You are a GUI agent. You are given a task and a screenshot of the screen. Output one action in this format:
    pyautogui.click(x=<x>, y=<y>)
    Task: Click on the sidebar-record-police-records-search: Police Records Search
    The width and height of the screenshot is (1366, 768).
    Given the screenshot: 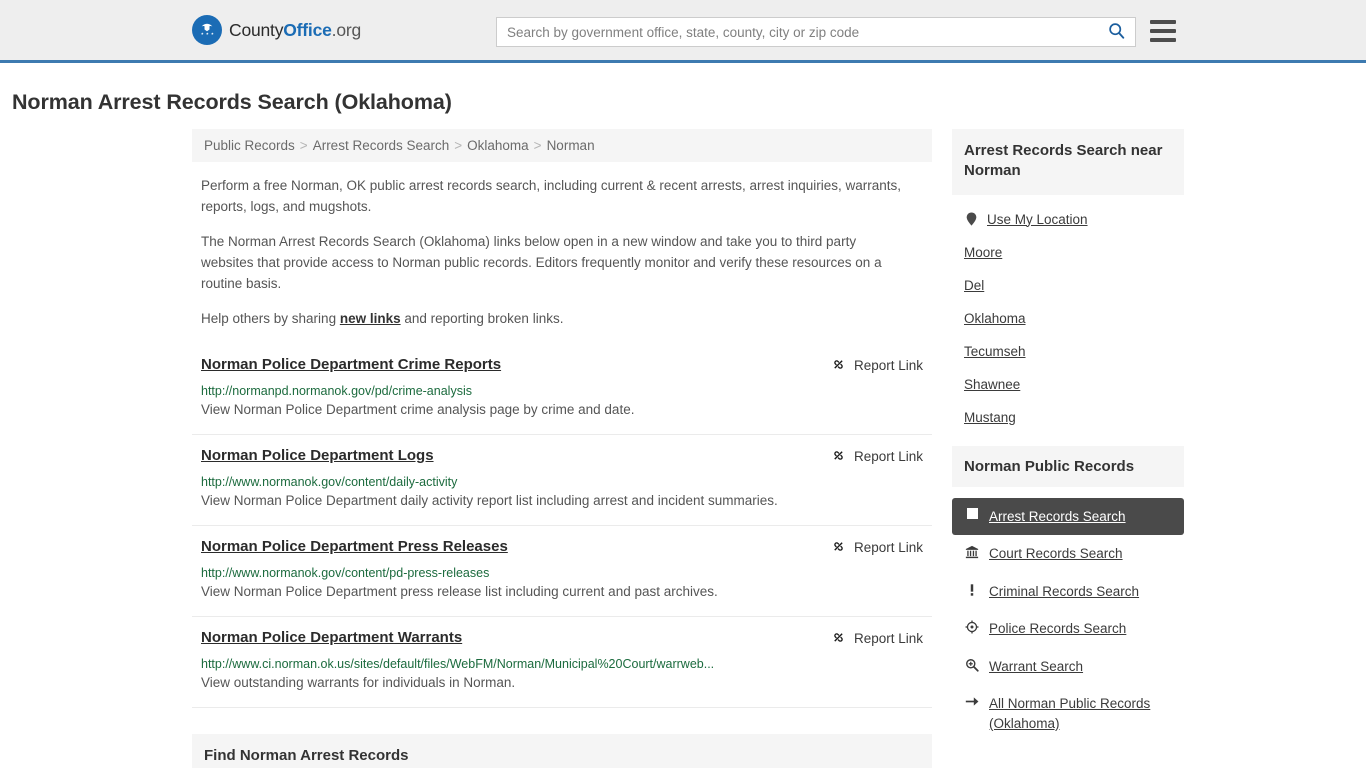 What is the action you would take?
    pyautogui.click(x=1068, y=629)
    